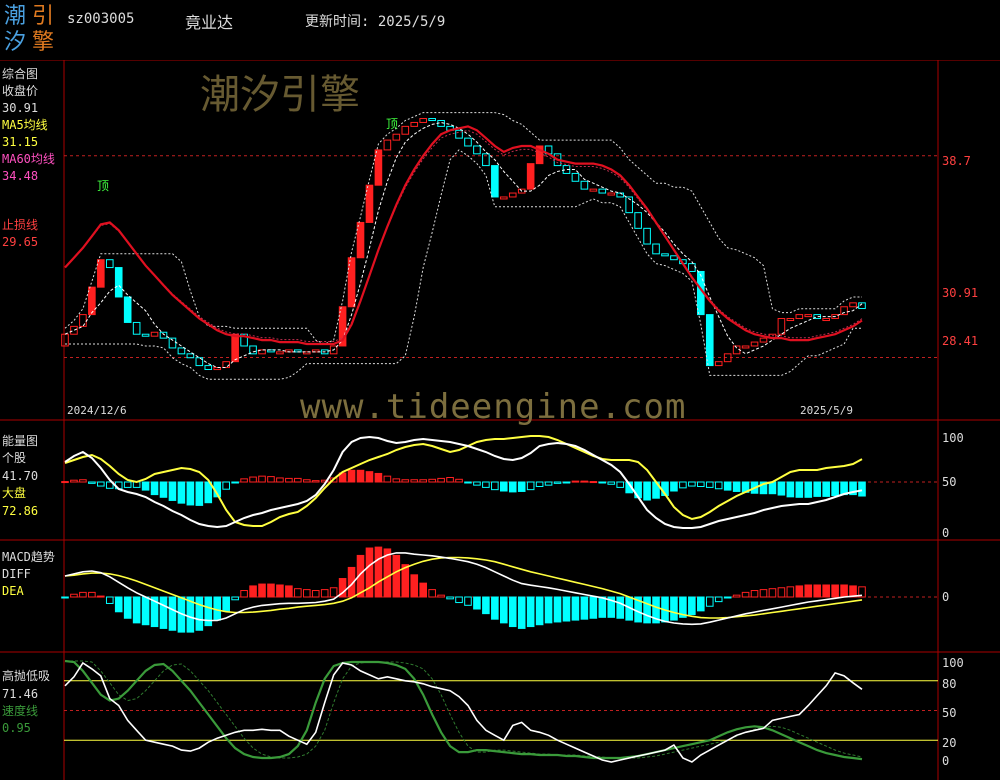  I want to click on panel-energy-title: 能量图, so click(20, 441).